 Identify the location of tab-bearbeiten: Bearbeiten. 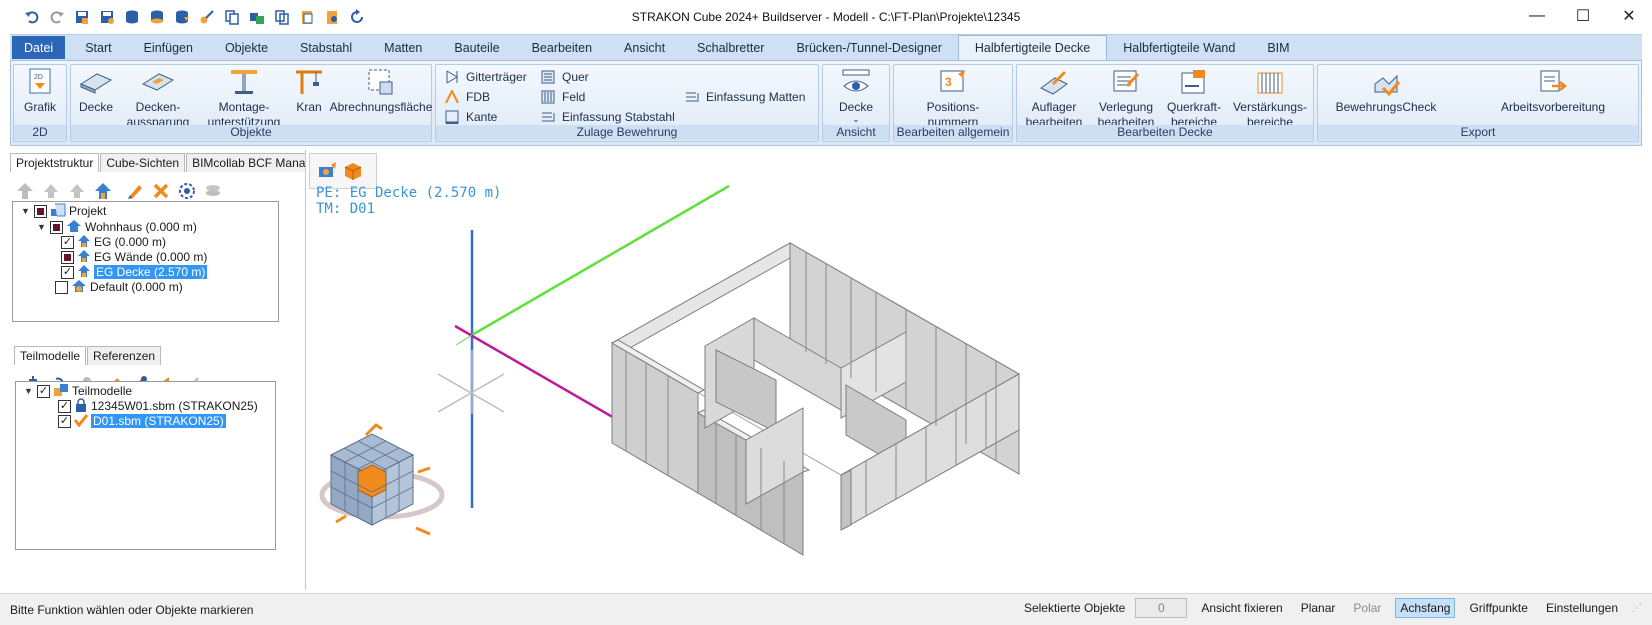
(562, 47).